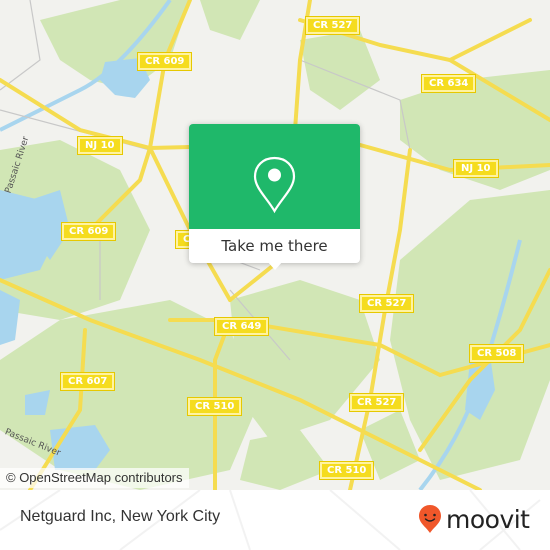 The width and height of the screenshot is (550, 550). I want to click on road-label-cr-508: CR 508, so click(496, 353).